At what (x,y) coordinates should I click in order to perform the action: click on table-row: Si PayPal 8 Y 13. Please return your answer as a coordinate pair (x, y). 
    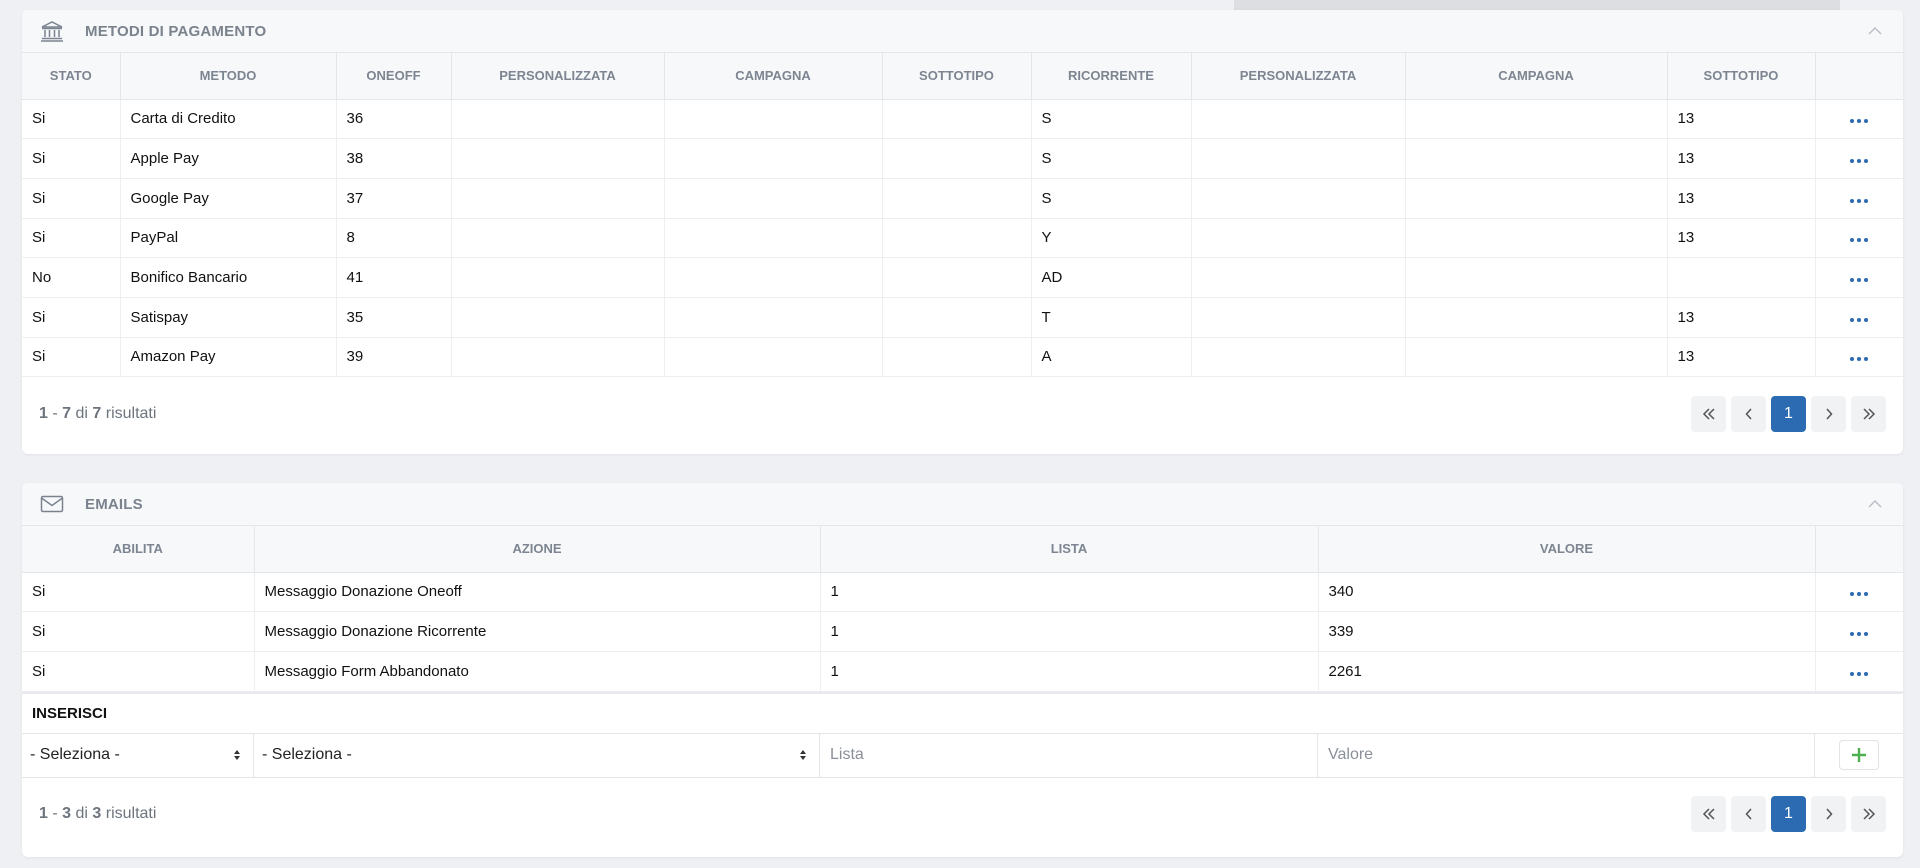
    Looking at the image, I should click on (962, 238).